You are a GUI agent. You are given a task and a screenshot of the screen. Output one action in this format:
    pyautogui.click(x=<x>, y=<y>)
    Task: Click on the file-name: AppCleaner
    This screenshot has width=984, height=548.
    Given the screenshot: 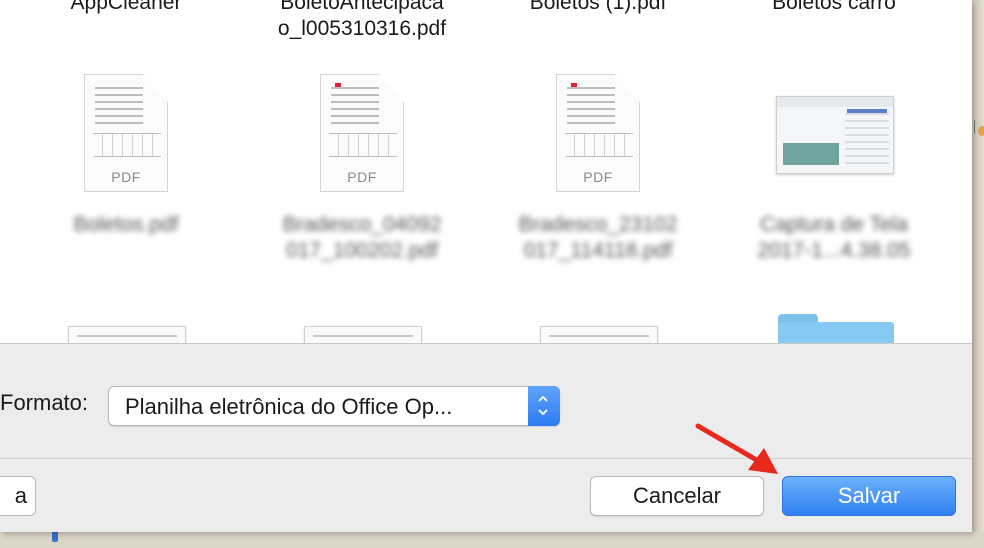 What is the action you would take?
    pyautogui.click(x=126, y=7)
    